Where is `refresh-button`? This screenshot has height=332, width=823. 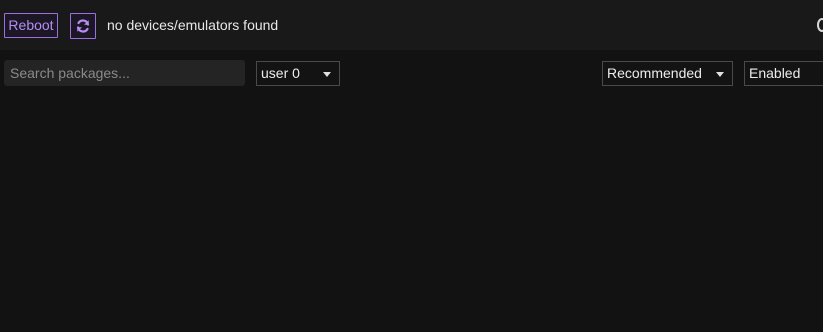
refresh-button is located at coordinates (83, 26).